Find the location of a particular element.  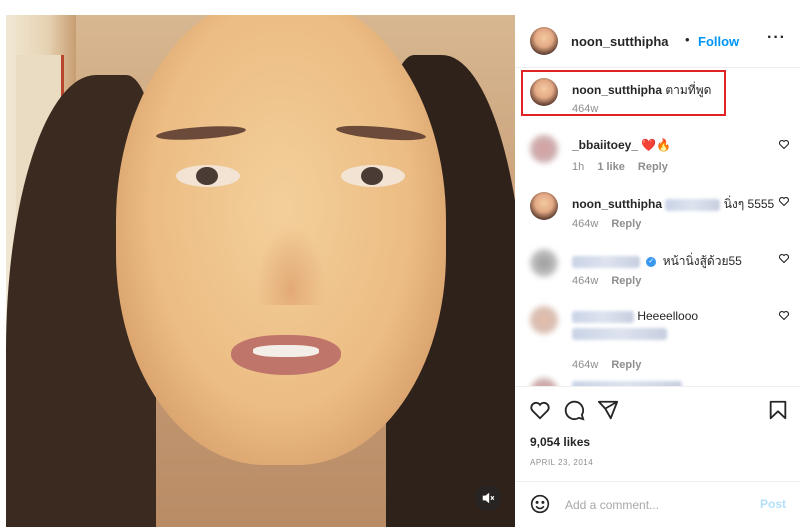

post-header: noon_sutthipha • Follow ··· is located at coordinates (657, 41).